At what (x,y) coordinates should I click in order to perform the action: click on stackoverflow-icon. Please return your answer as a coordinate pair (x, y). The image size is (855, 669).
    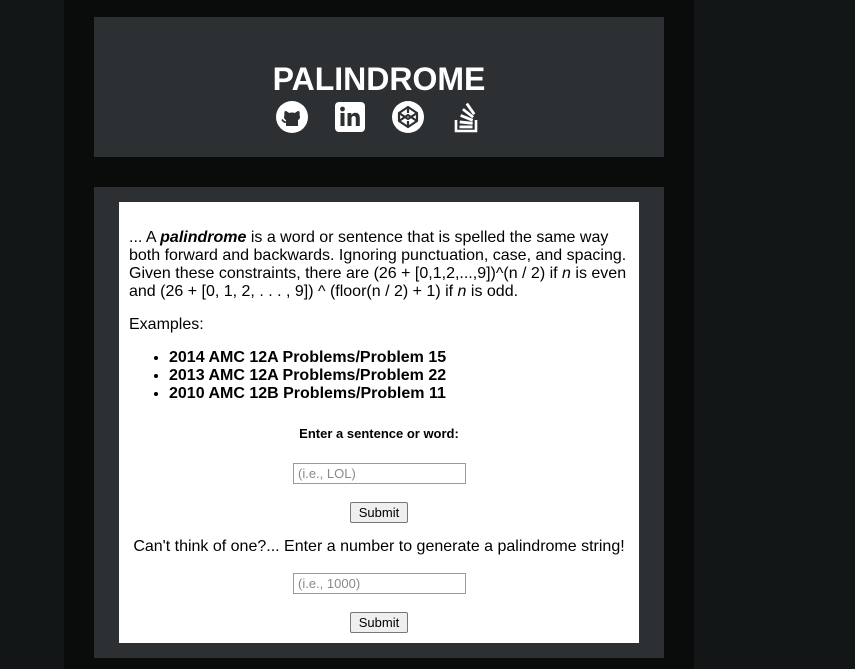
    Looking at the image, I should click on (466, 117).